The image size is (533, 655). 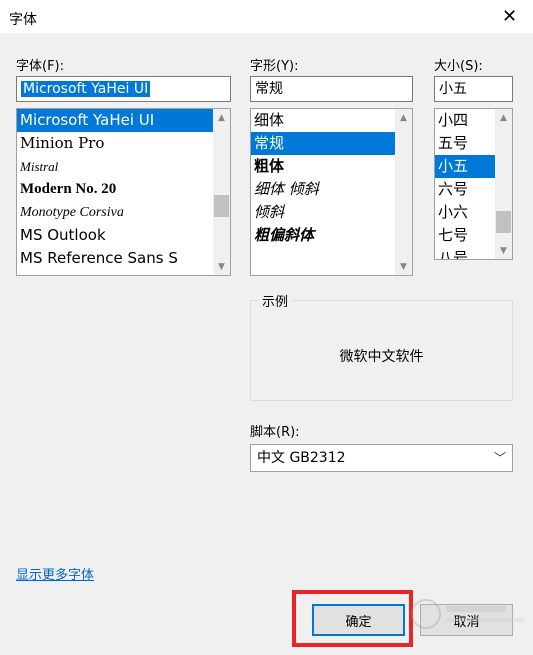 What do you see at coordinates (503, 222) in the screenshot?
I see `size-scroll-thumb` at bounding box center [503, 222].